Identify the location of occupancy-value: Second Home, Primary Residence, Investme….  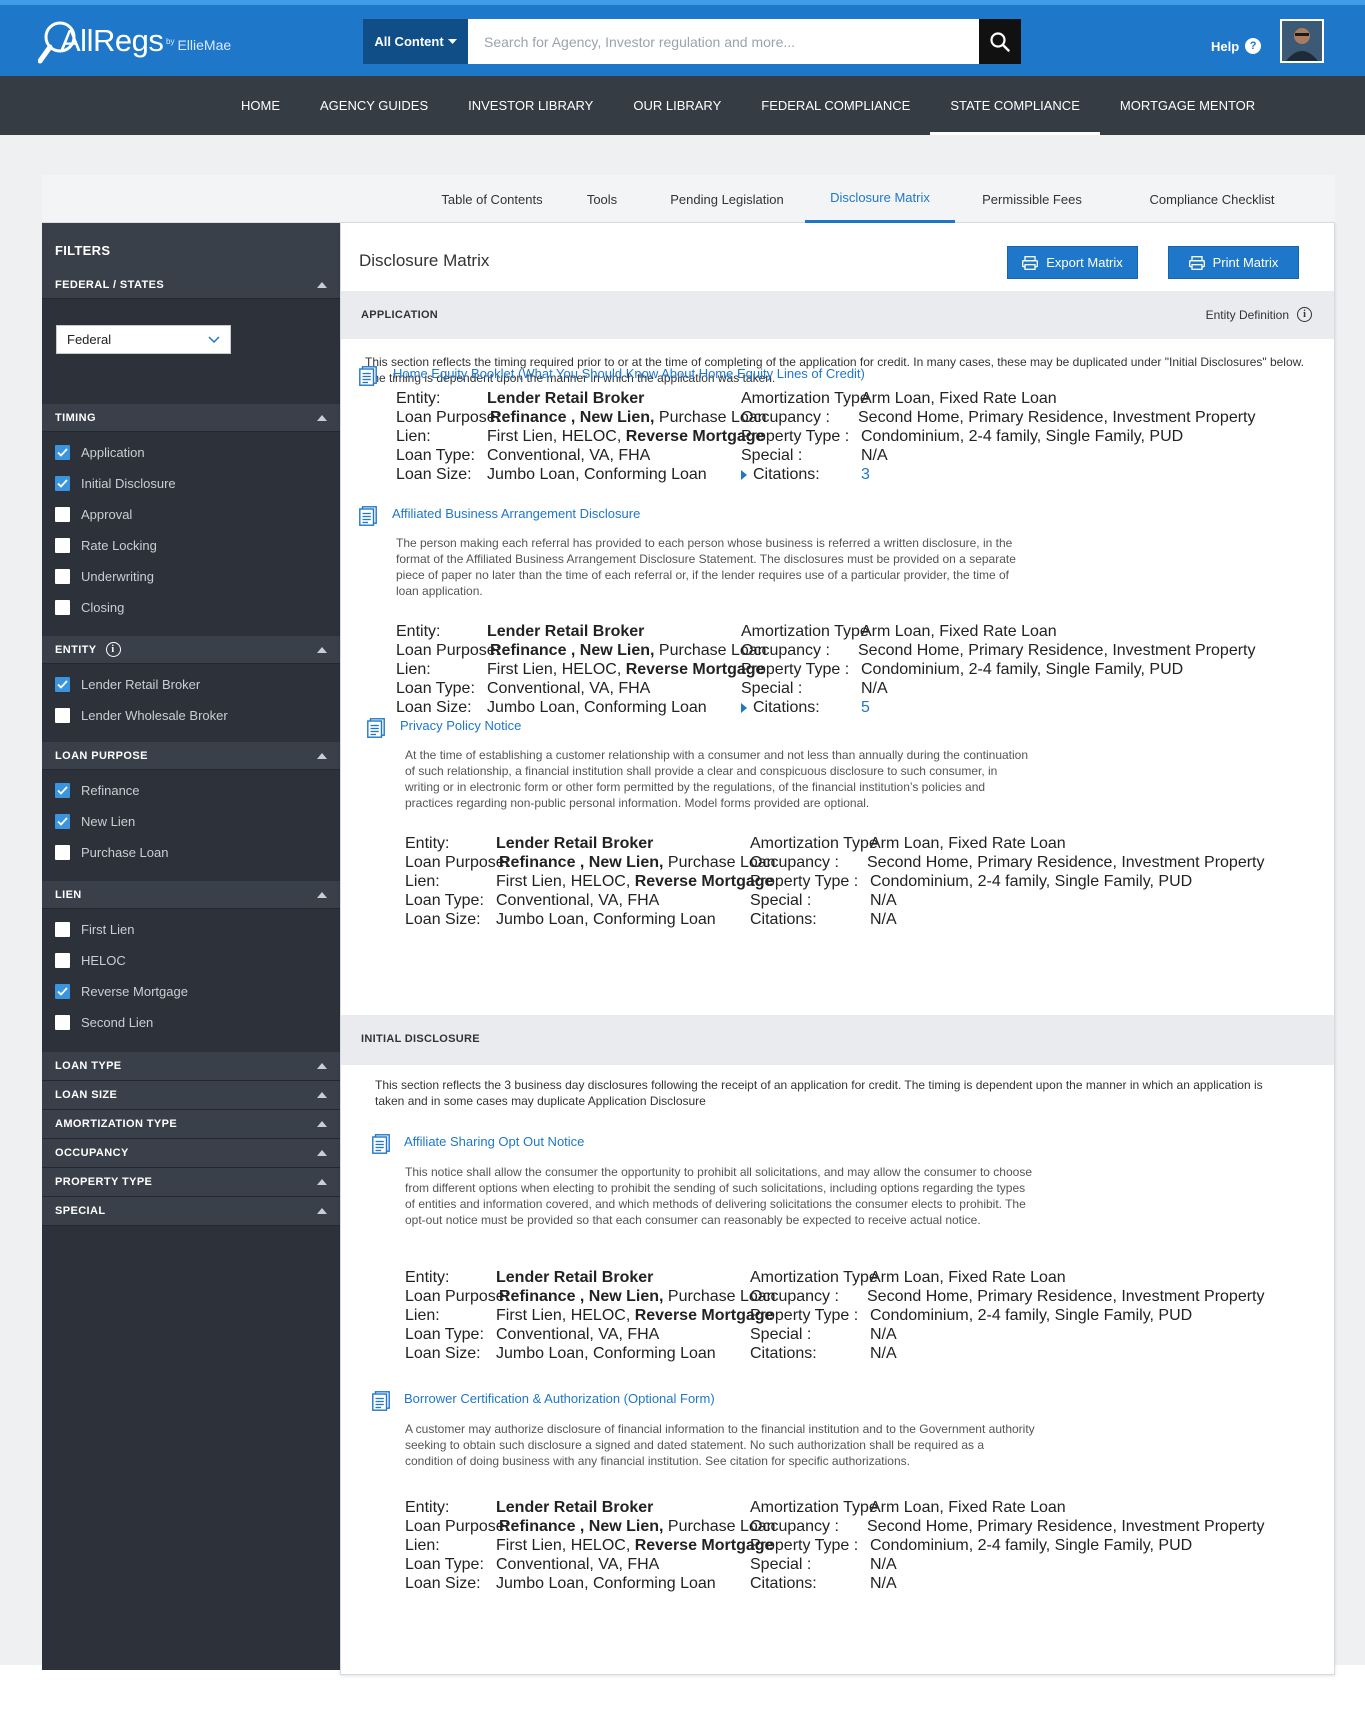
(1066, 1296).